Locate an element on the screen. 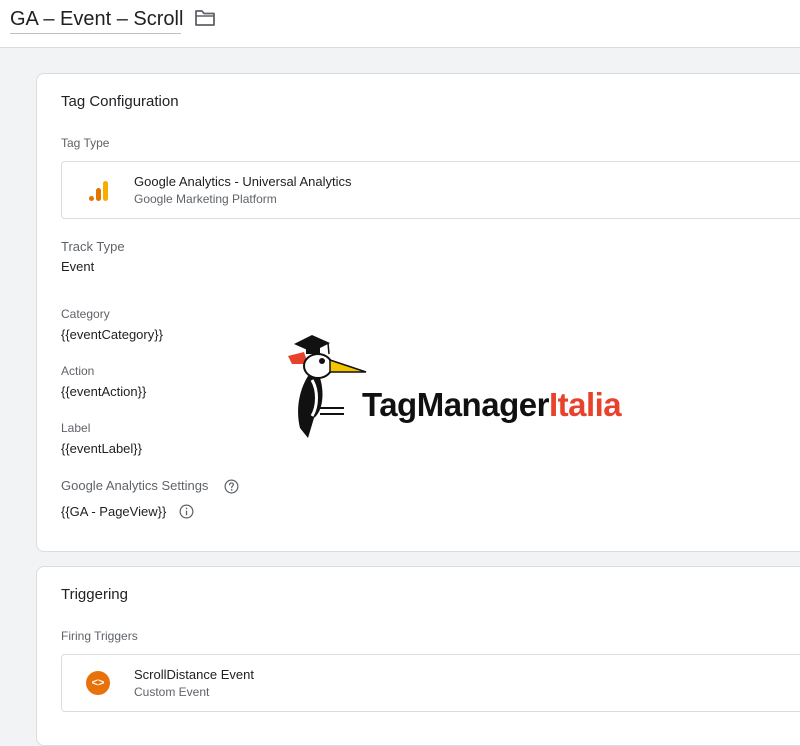  label-label: Label is located at coordinates (76, 428).